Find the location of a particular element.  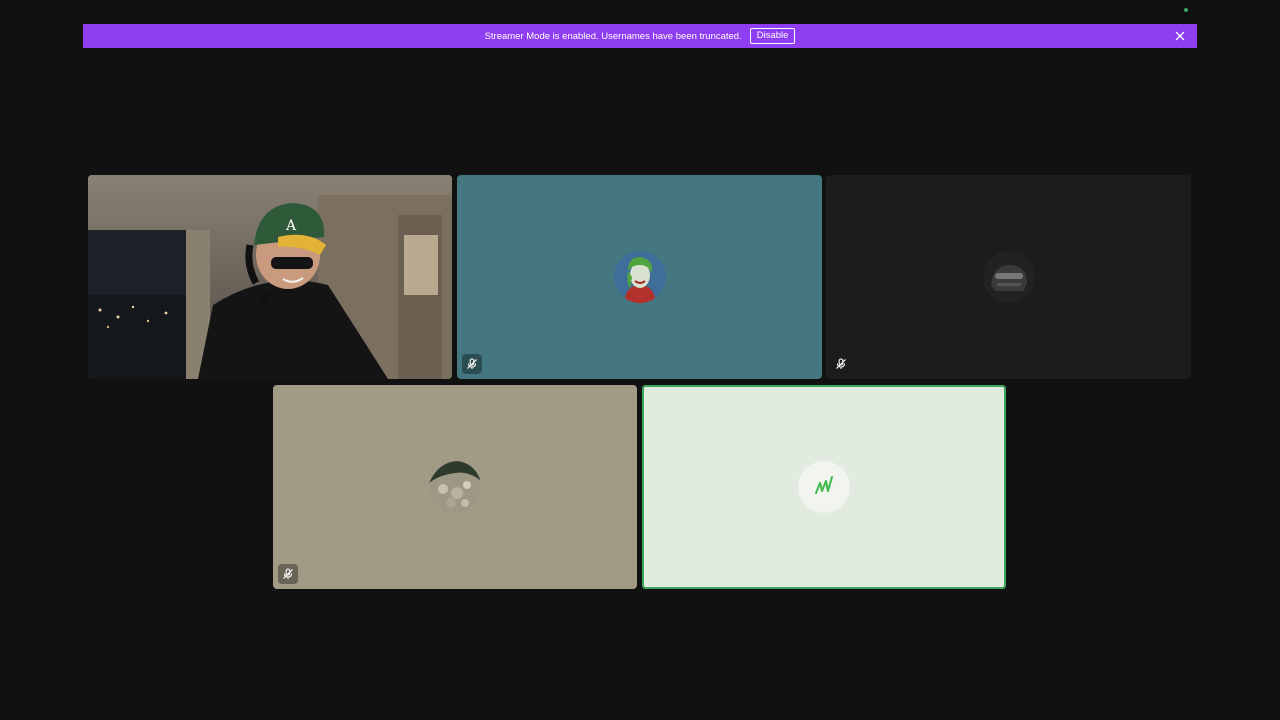

rock-texture-avatar is located at coordinates (455, 487).